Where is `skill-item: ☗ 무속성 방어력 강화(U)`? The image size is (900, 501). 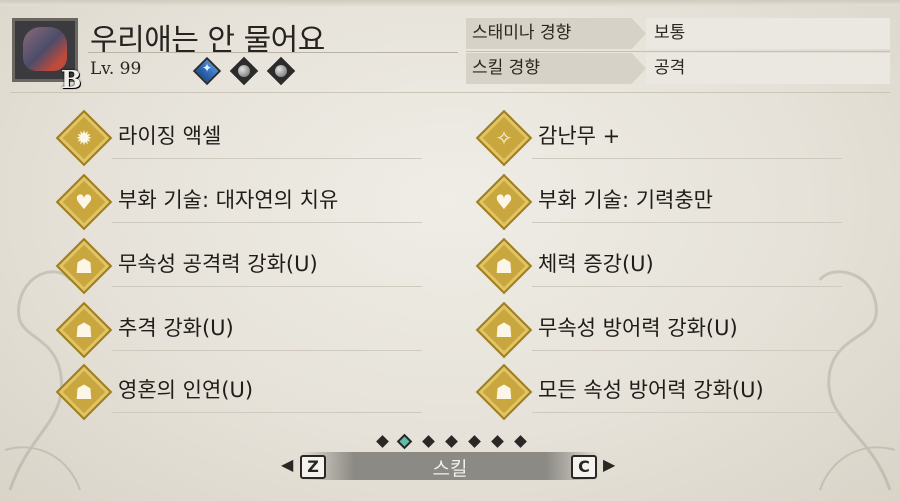
skill-item: ☗ 무속성 방어력 강화(U) is located at coordinates (665, 330).